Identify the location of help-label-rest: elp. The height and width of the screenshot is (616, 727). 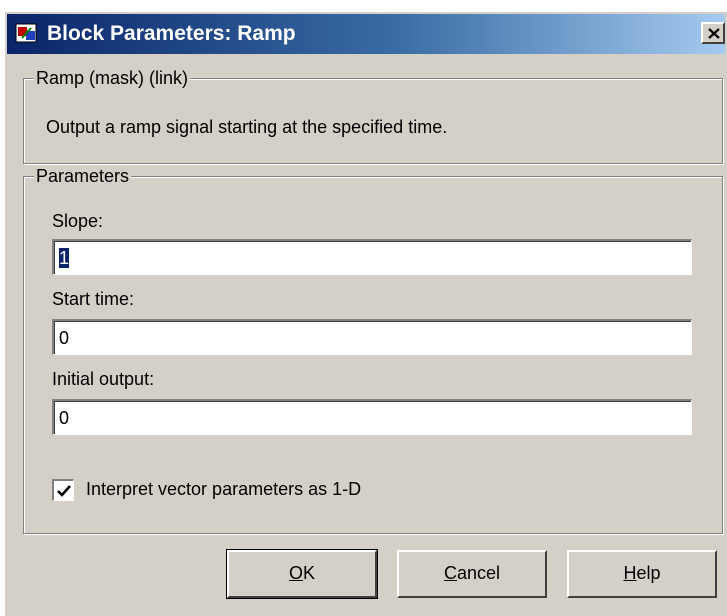
(648, 573).